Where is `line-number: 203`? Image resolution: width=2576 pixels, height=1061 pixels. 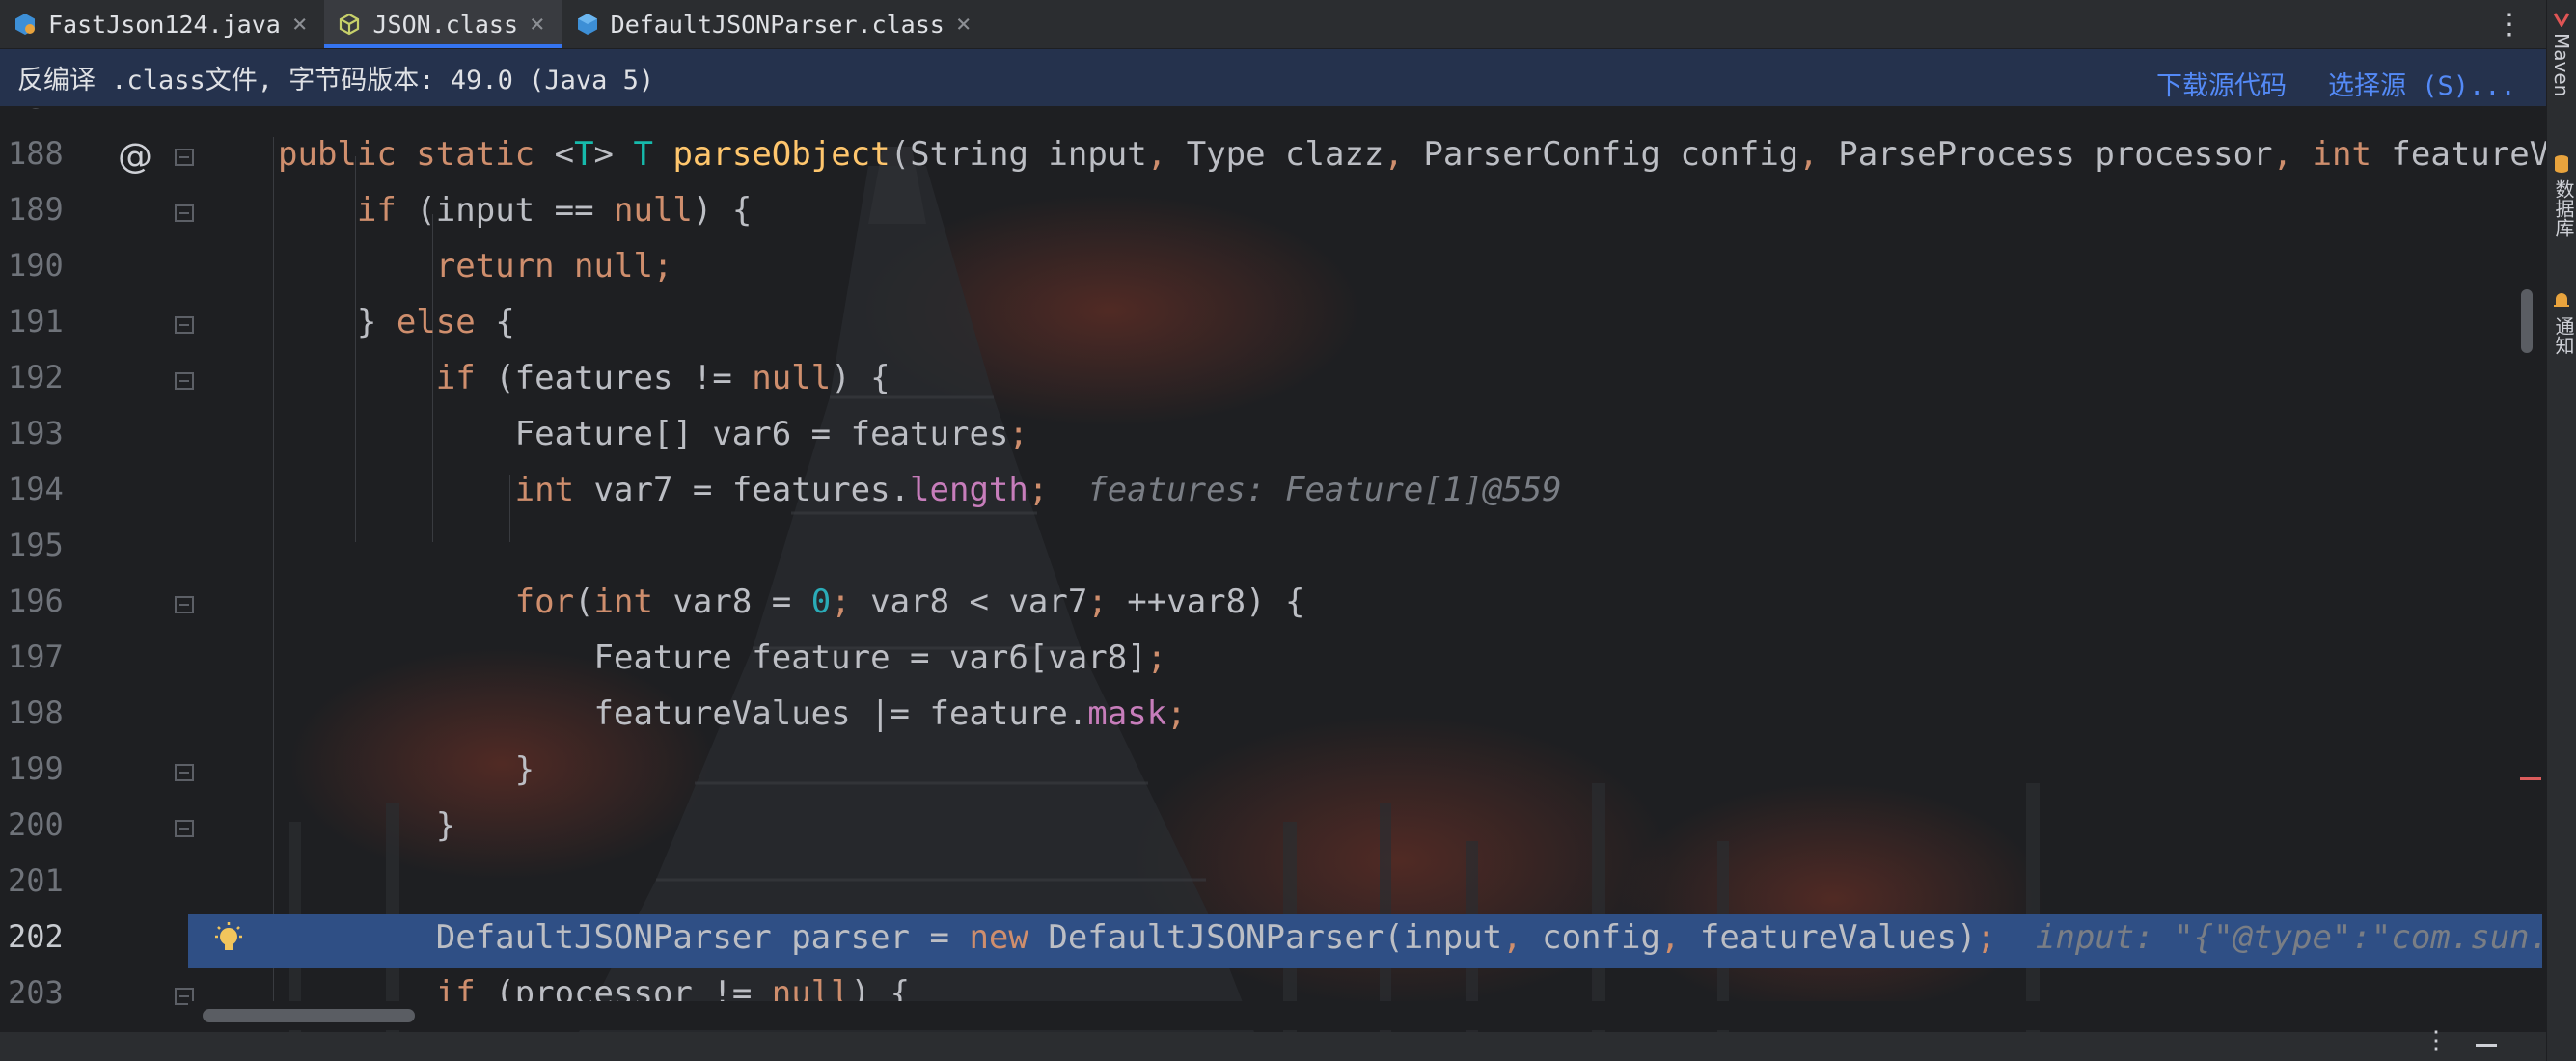 line-number: 203 is located at coordinates (36, 993).